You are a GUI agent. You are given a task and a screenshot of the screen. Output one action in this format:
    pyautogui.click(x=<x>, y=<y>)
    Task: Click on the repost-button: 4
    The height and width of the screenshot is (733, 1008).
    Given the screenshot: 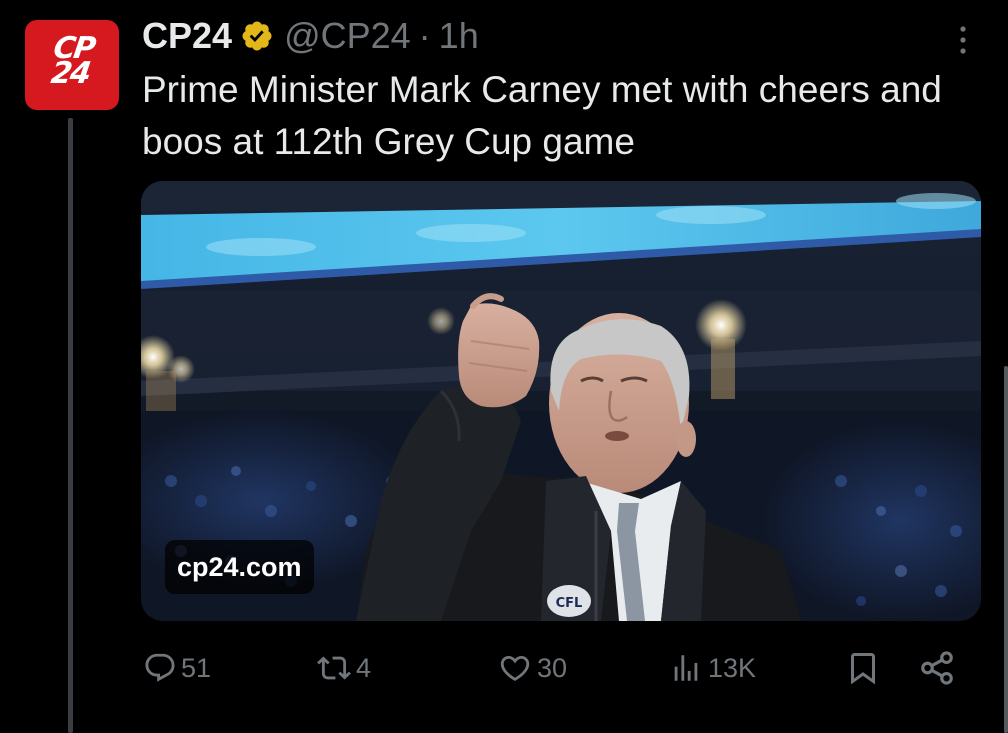 What is the action you would take?
    pyautogui.click(x=343, y=668)
    